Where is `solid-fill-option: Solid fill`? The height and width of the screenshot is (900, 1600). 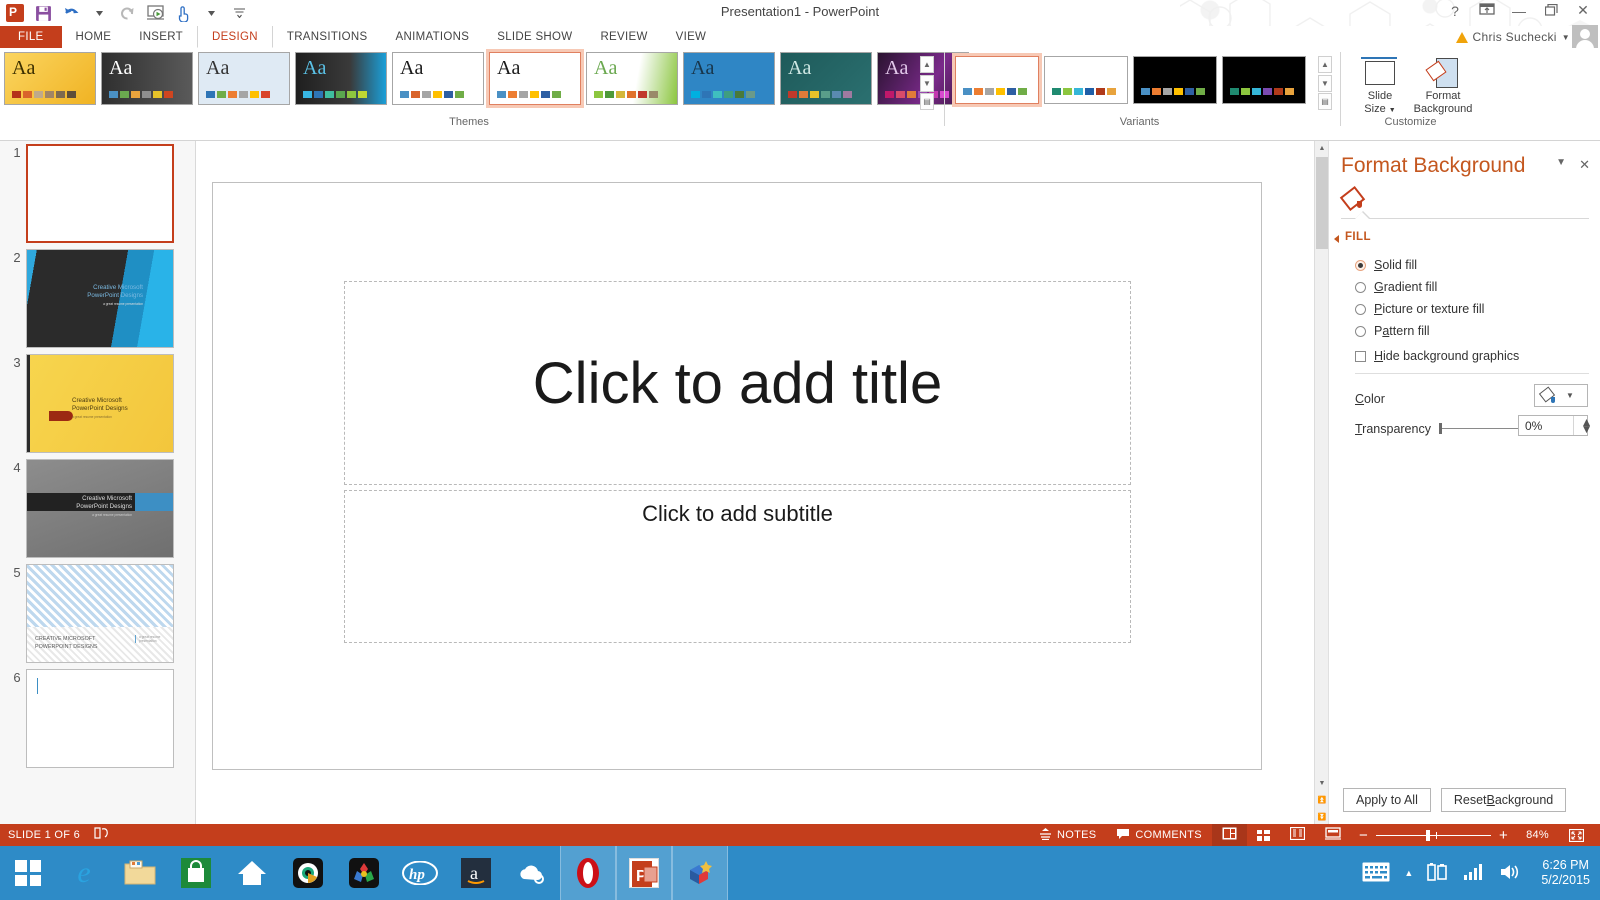
solid-fill-option: Solid fill is located at coordinates (1386, 265).